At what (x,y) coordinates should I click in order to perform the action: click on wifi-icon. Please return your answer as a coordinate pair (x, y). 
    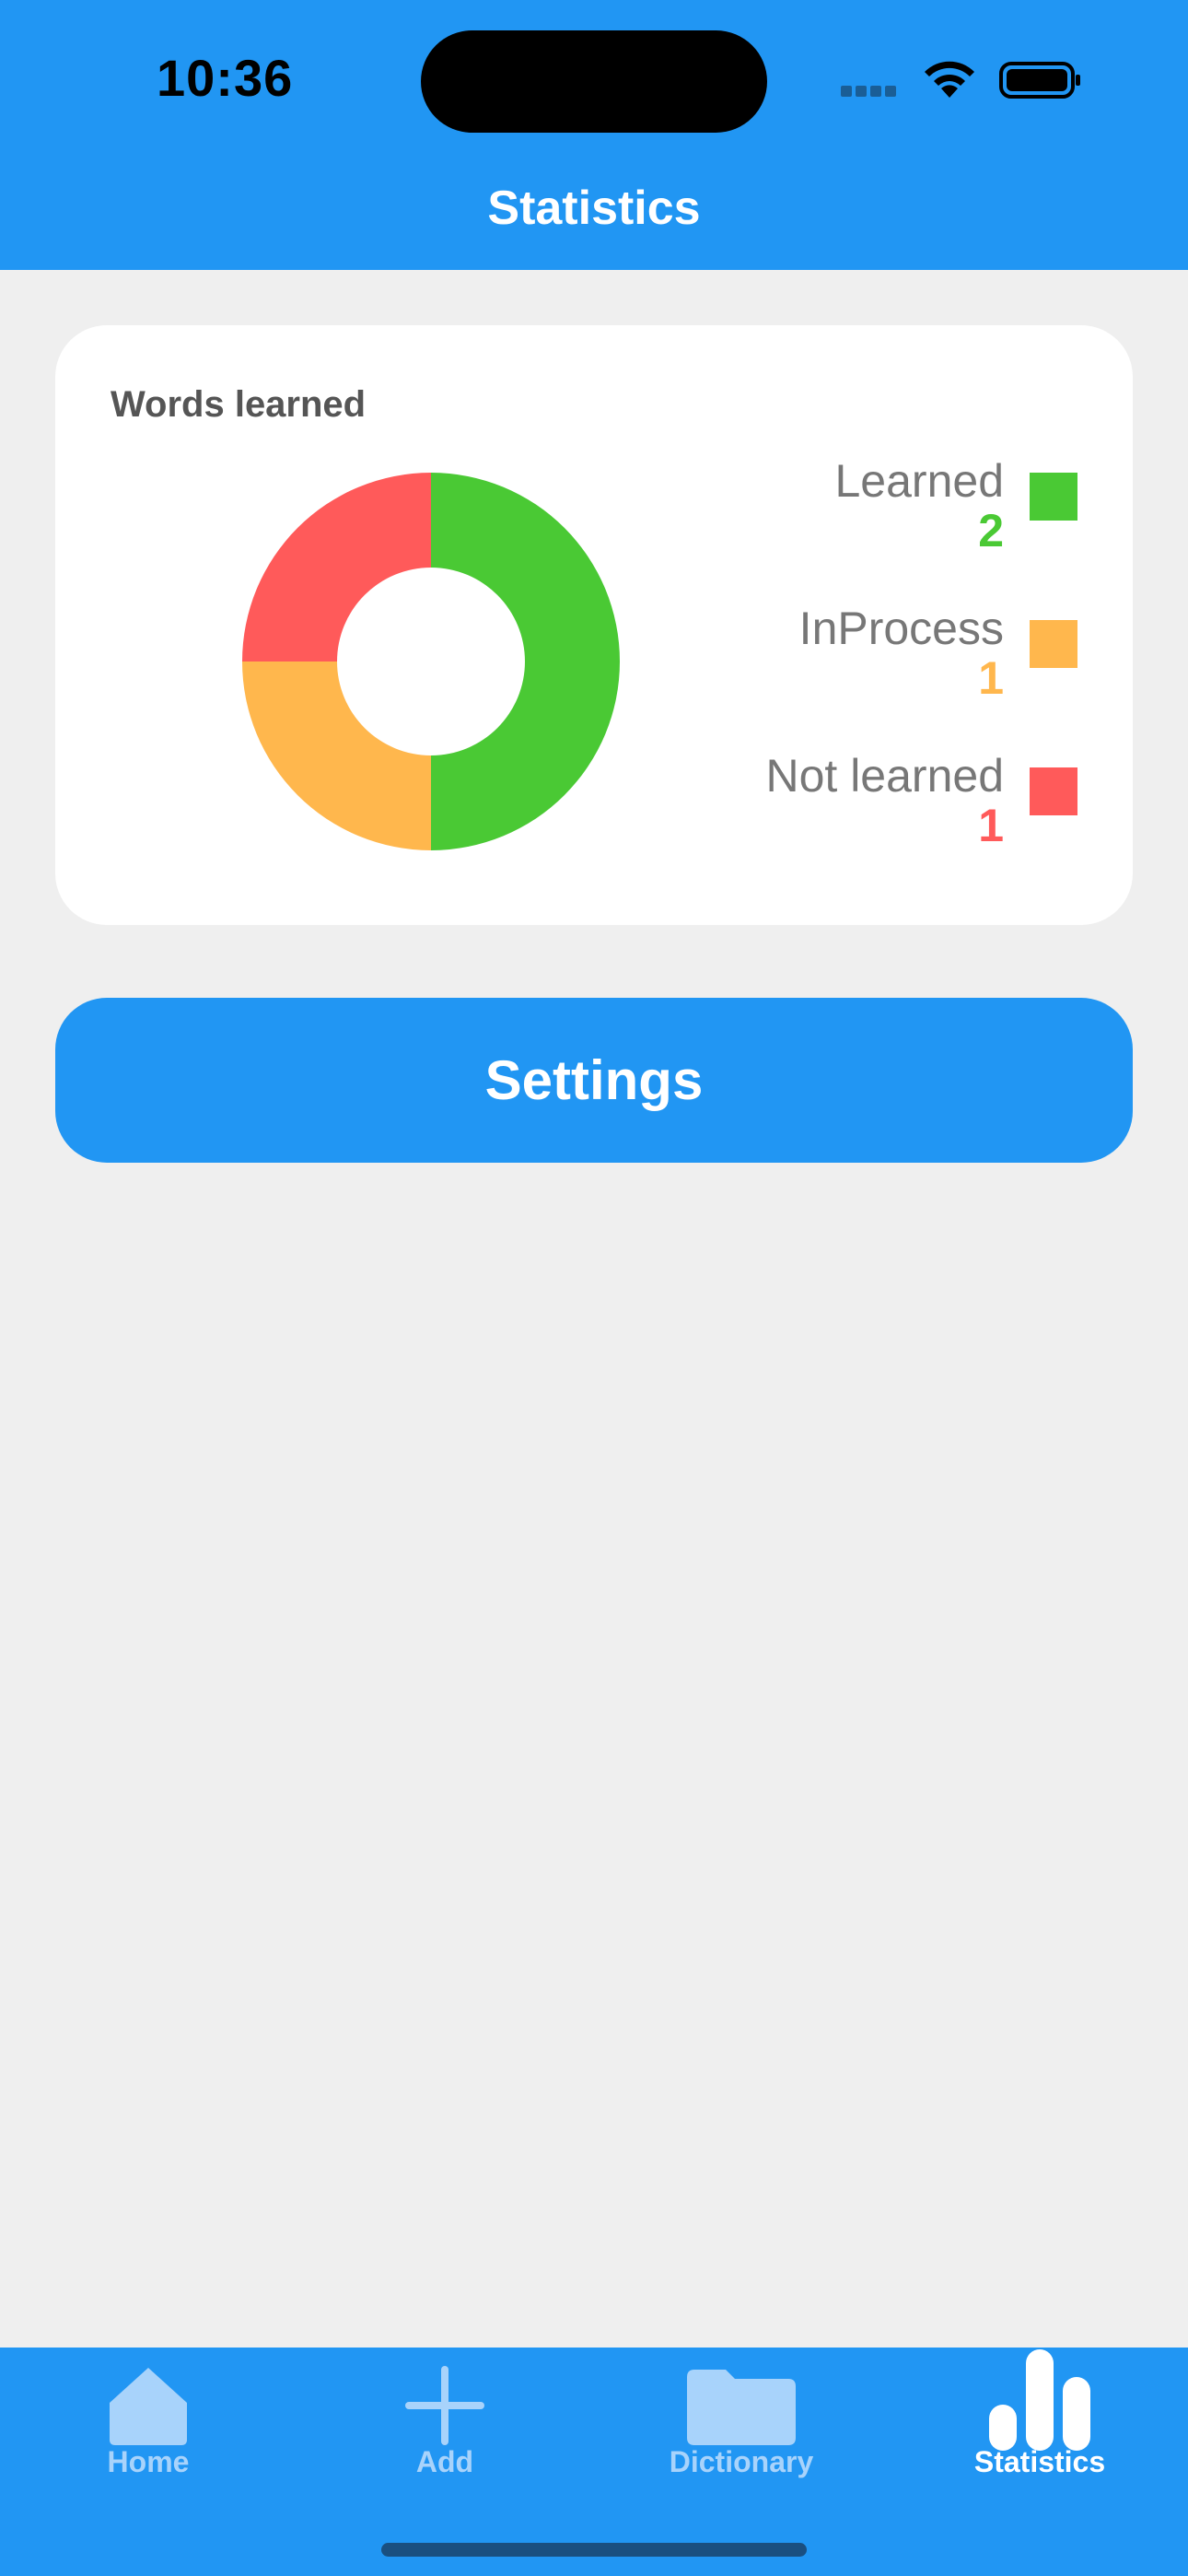
    Looking at the image, I should click on (949, 79).